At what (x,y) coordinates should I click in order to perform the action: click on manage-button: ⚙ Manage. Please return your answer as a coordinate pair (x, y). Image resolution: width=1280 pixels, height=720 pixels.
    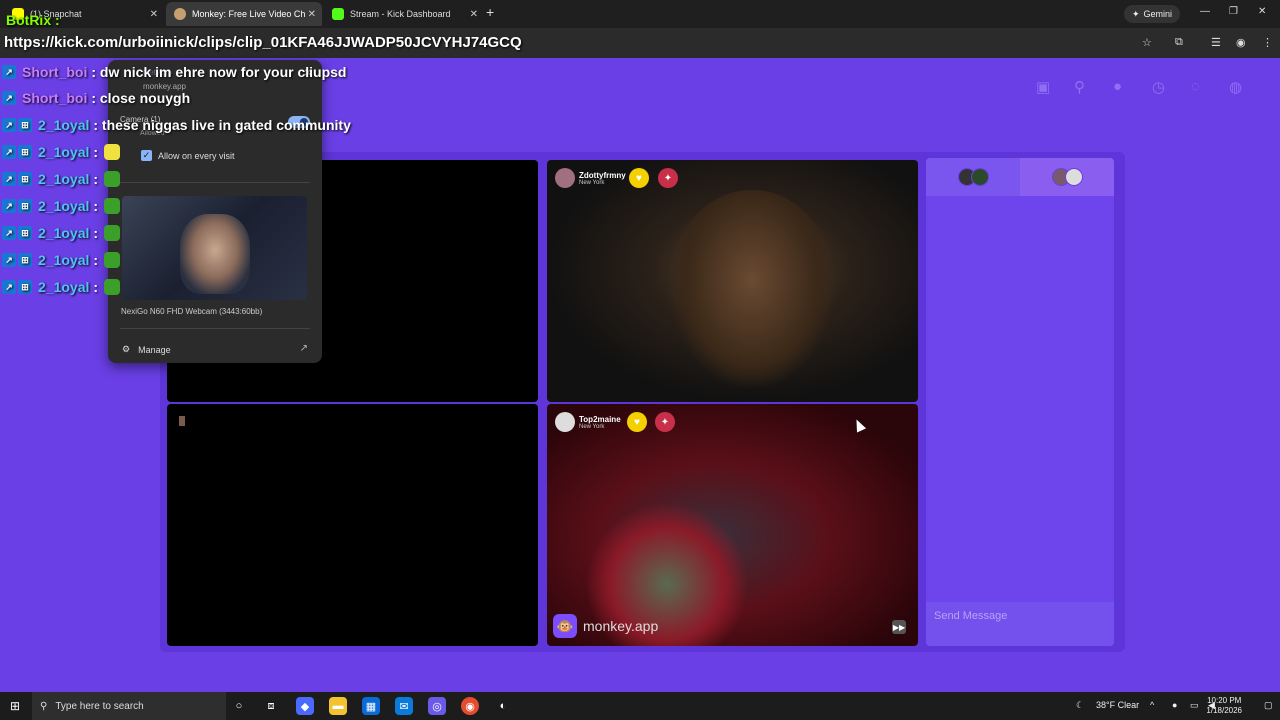
    Looking at the image, I should click on (146, 349).